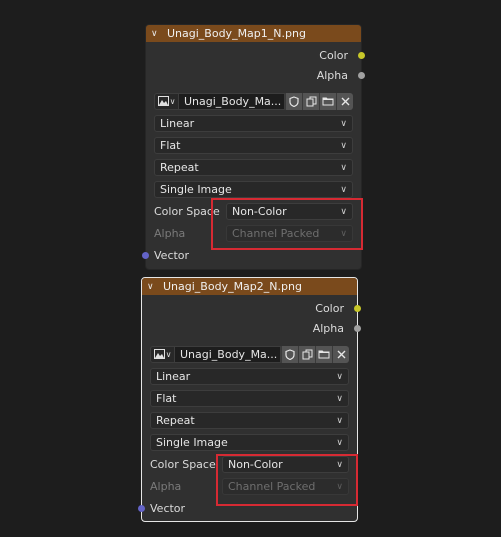 This screenshot has width=501, height=537. Describe the element at coordinates (232, 286) in the screenshot. I see `node-title: Unagi_Body_Map2_N.png` at that location.